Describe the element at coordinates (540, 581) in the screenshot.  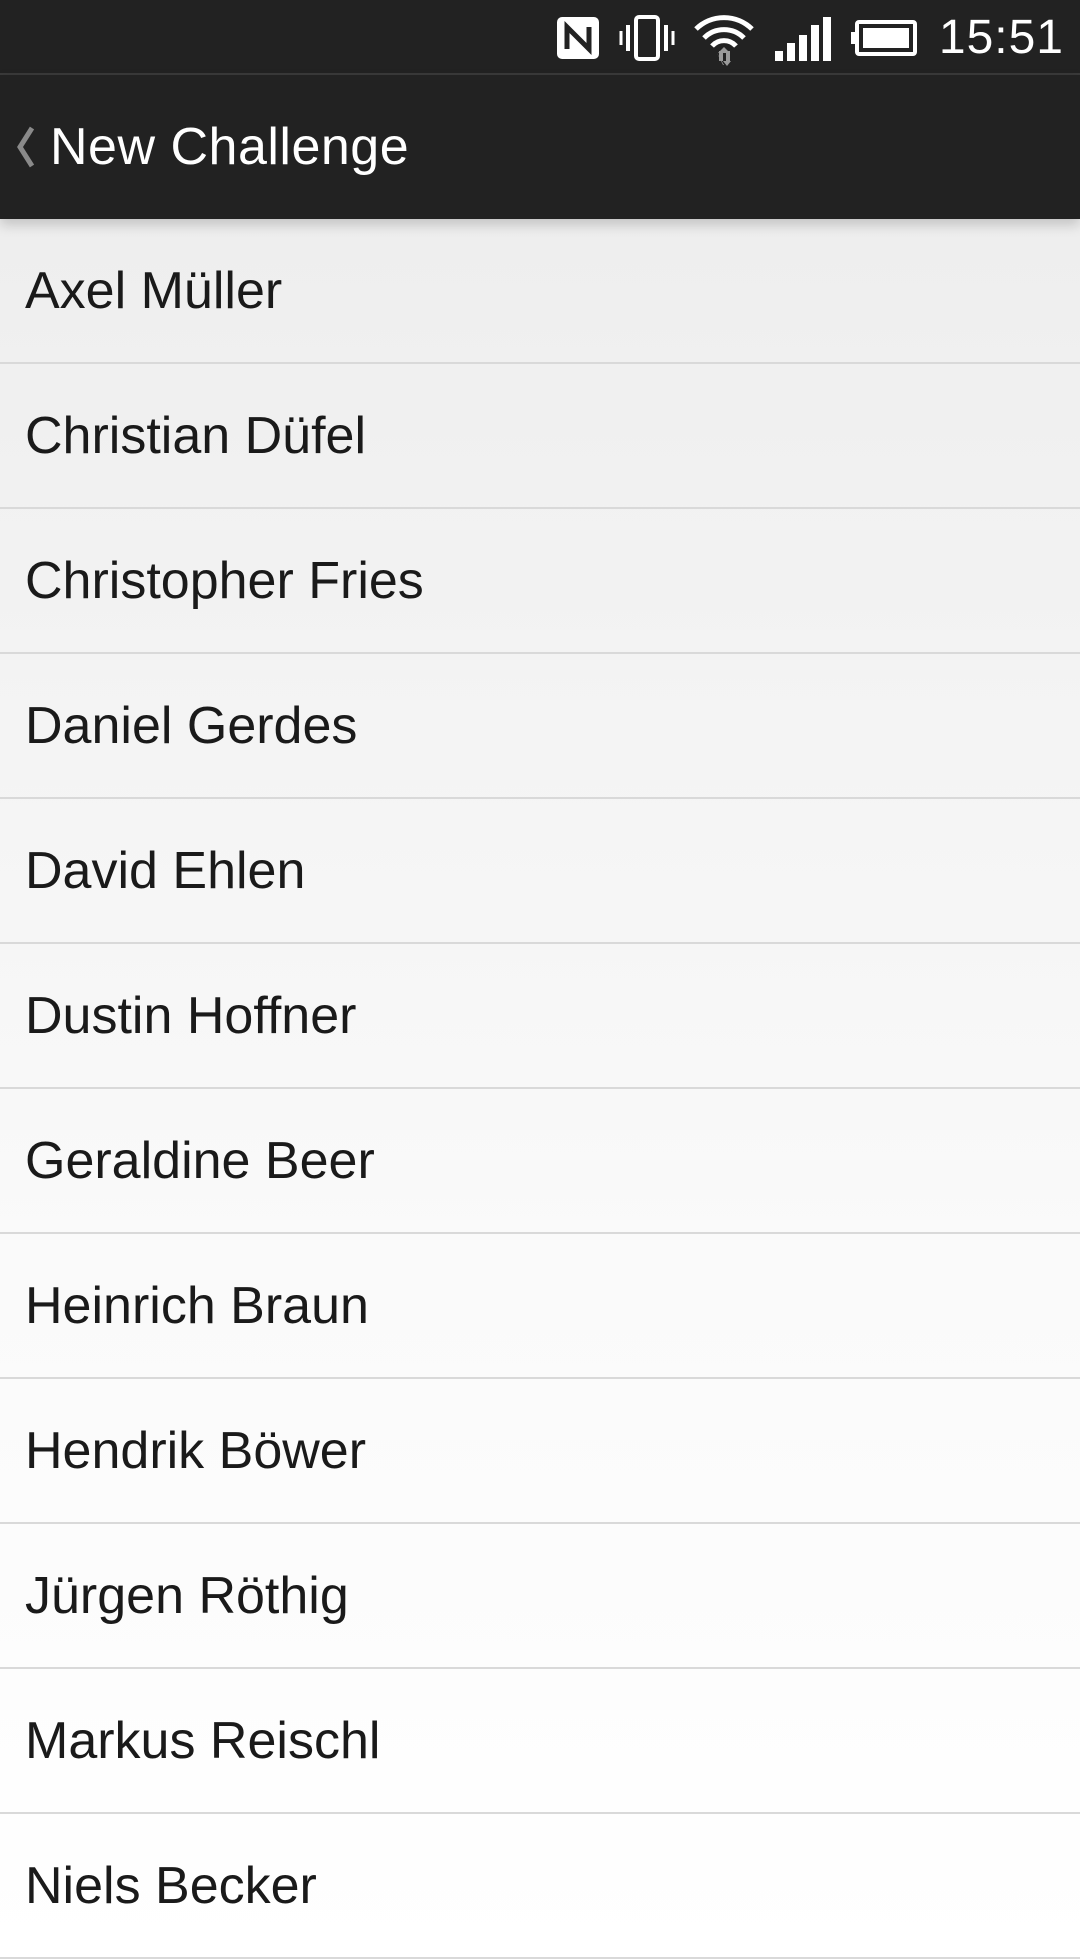
I see `list-item: Christopher Fries` at that location.